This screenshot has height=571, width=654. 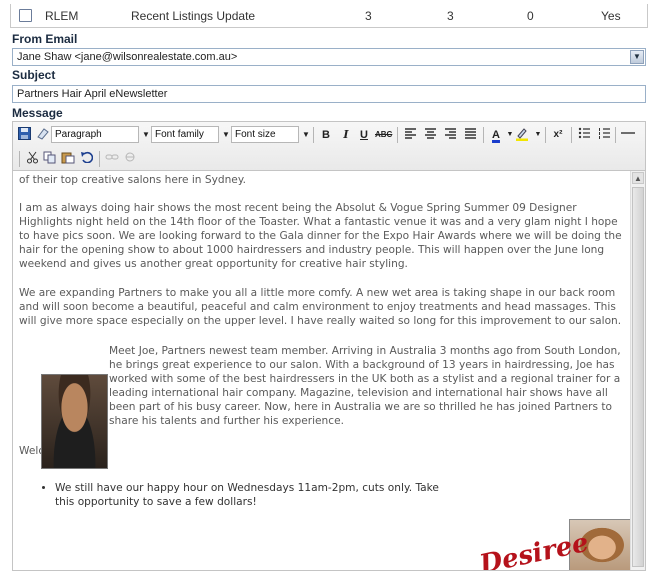 I want to click on font-family-value: Font family, so click(x=179, y=134).